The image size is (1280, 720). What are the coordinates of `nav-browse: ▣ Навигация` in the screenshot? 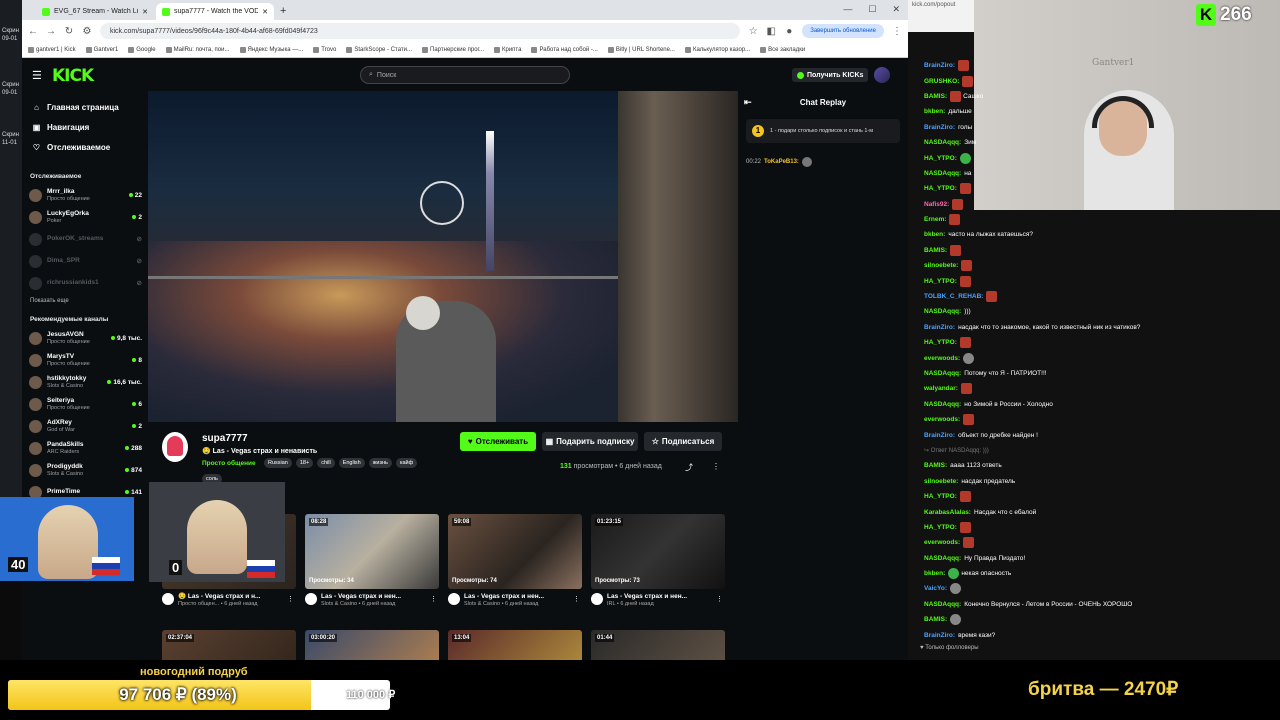 It's located at (85, 127).